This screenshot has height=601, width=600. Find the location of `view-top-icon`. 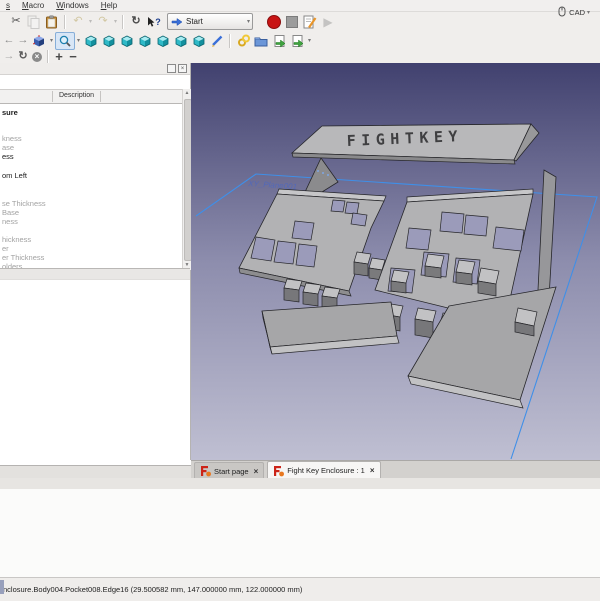

view-top-icon is located at coordinates (127, 41).